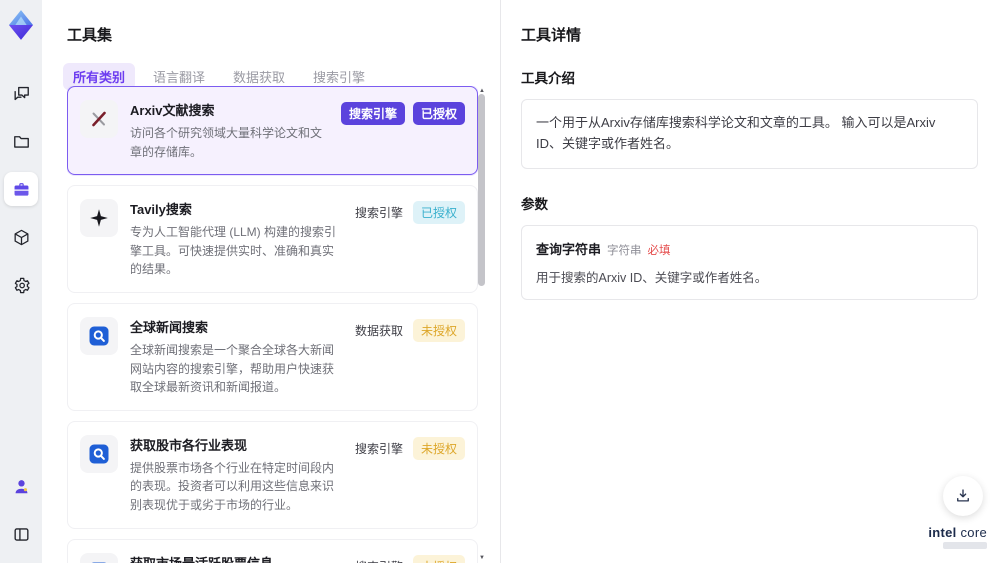 Image resolution: width=1000 pixels, height=563 pixels. What do you see at coordinates (482, 324) in the screenshot?
I see `tool-list-scrollbar: ▲ ▼` at bounding box center [482, 324].